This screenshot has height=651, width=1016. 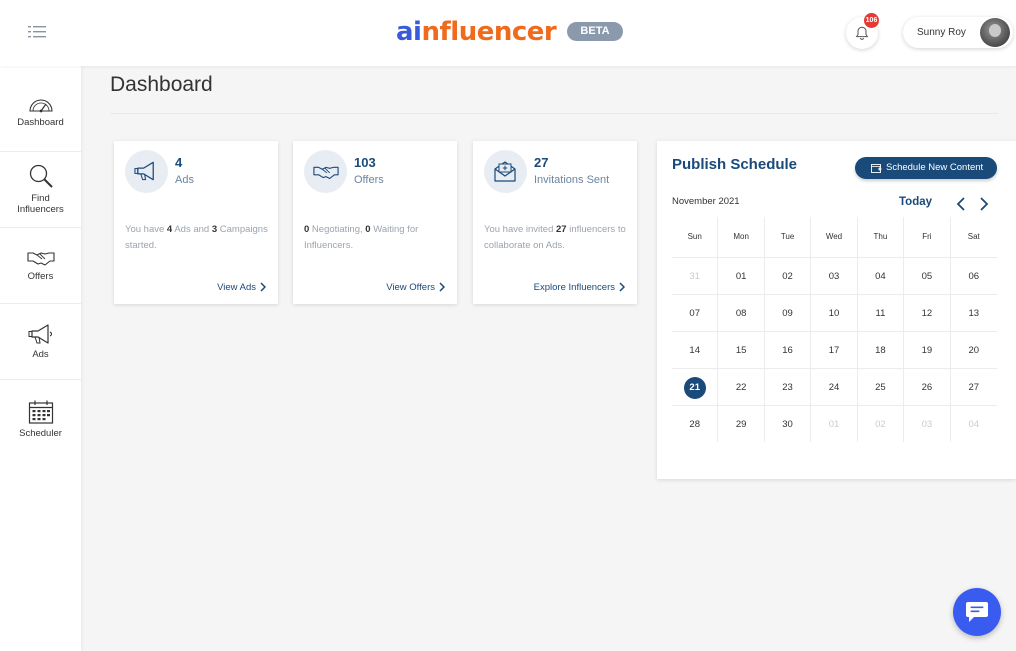 I want to click on calendar-day: 26, so click(x=927, y=386).